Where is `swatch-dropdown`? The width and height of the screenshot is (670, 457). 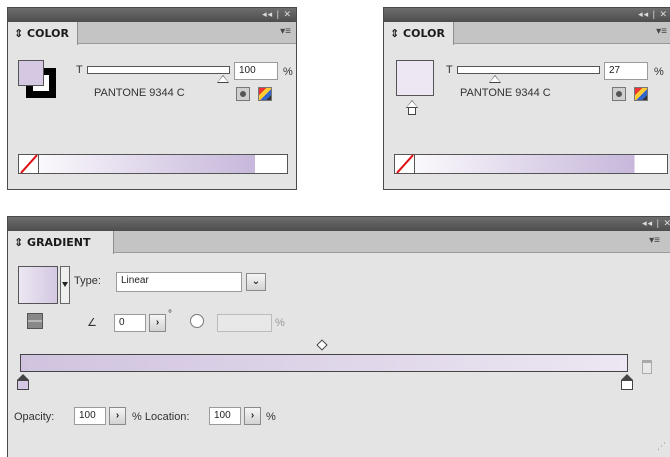
swatch-dropdown is located at coordinates (65, 285).